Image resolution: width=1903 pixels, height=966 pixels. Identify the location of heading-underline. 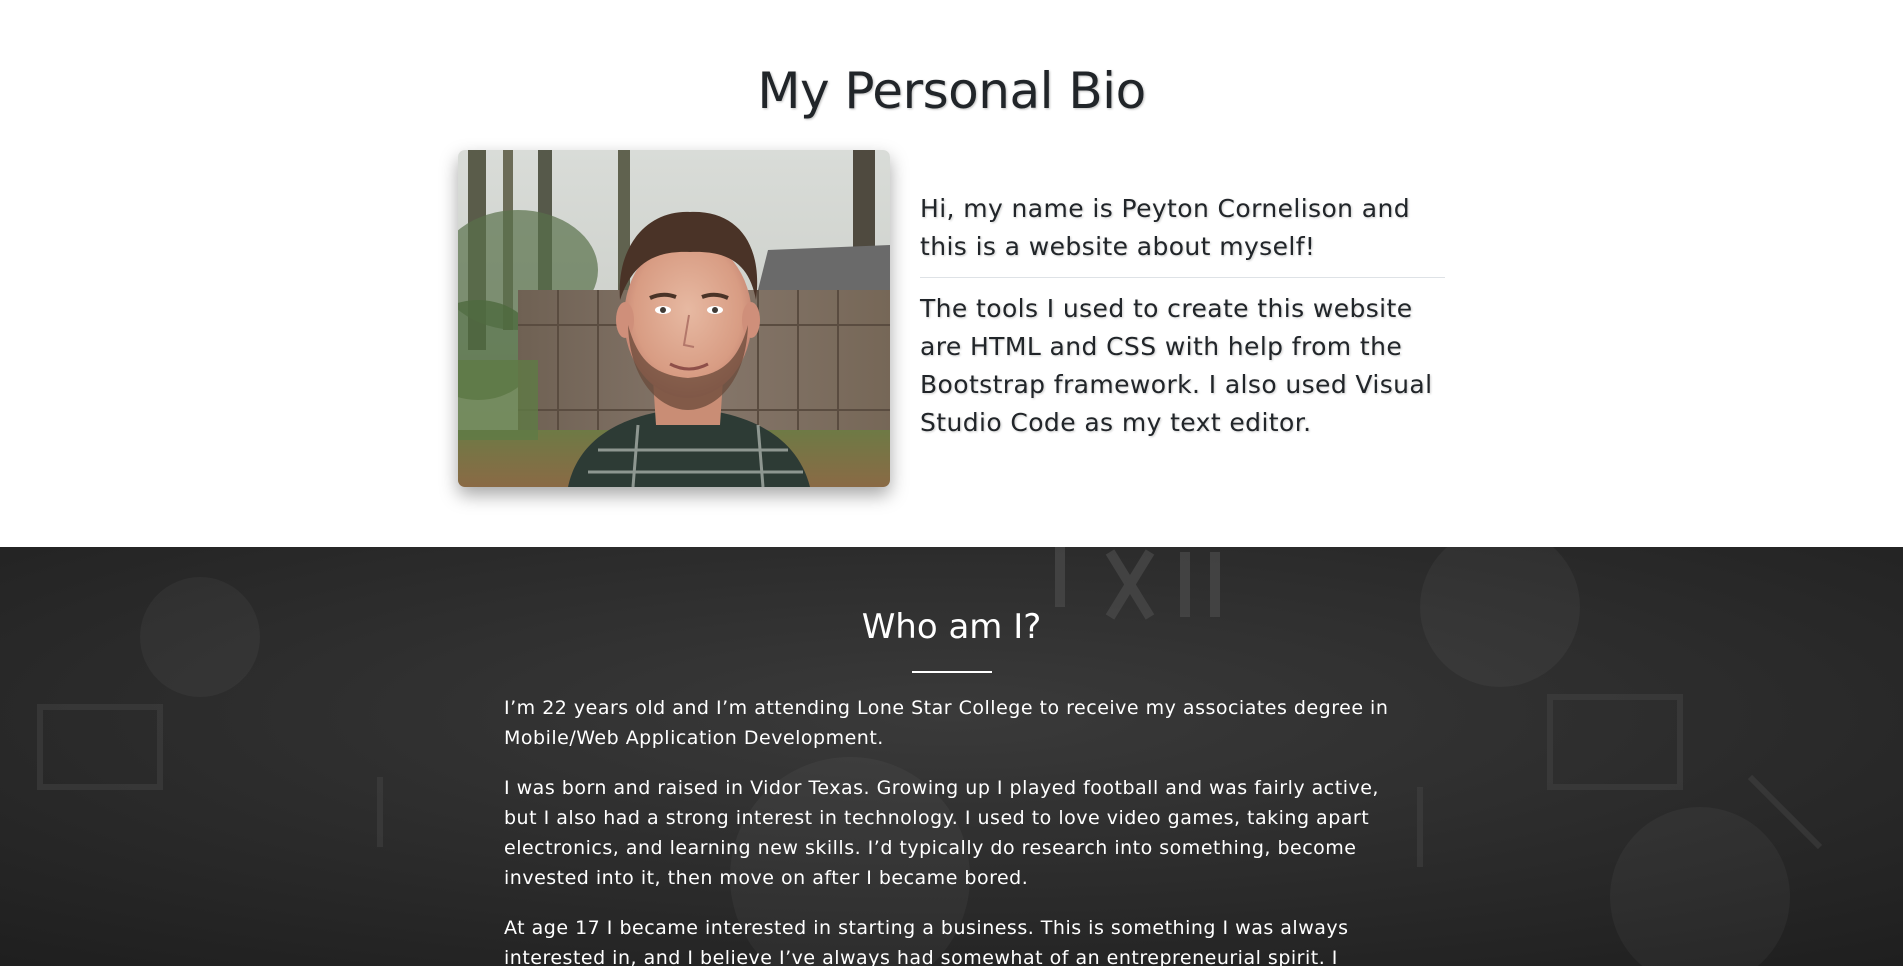
(952, 672).